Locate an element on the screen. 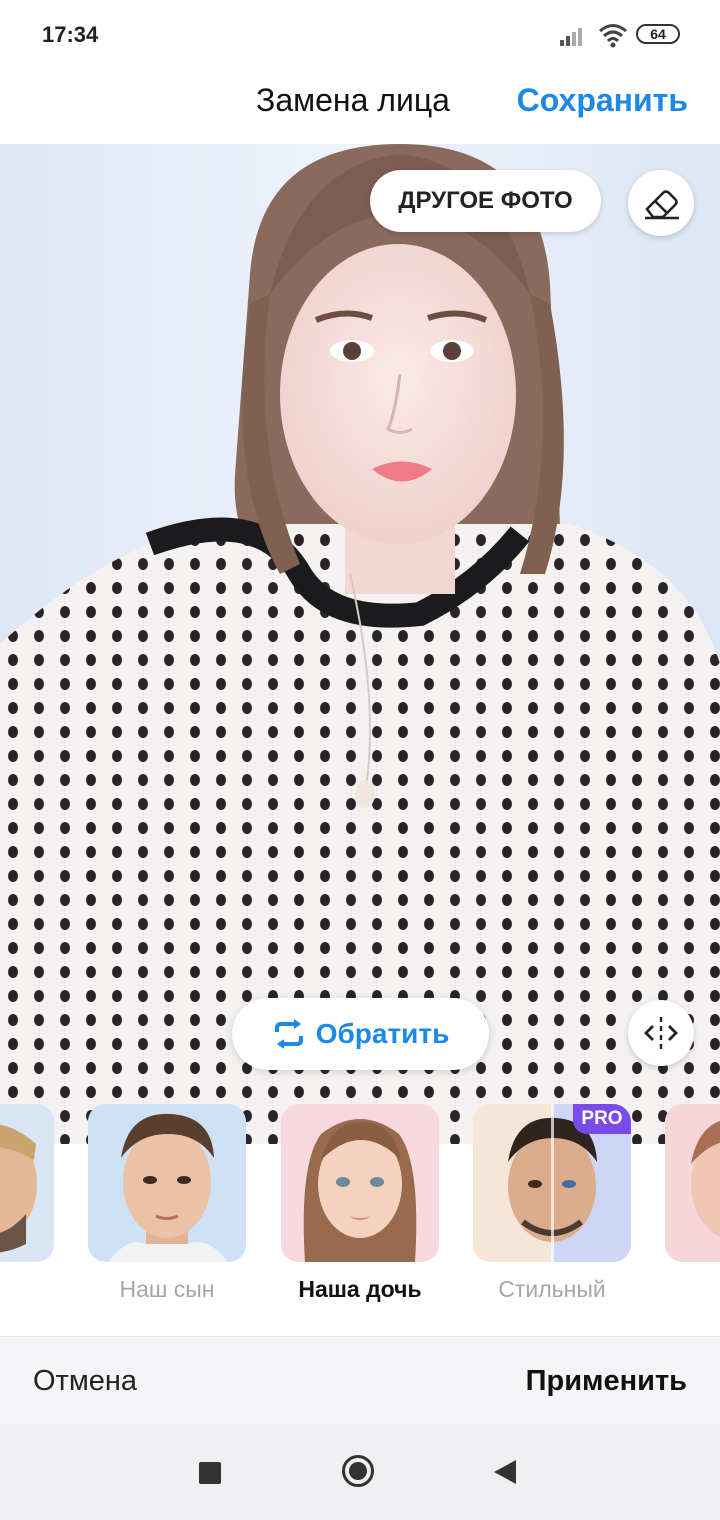 This screenshot has width=720, height=1520. status-time: 17:34 is located at coordinates (70, 34).